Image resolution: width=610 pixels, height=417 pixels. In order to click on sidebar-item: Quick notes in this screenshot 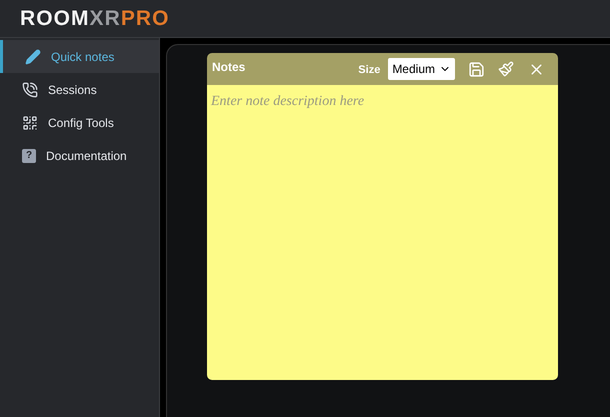, I will do `click(79, 56)`.